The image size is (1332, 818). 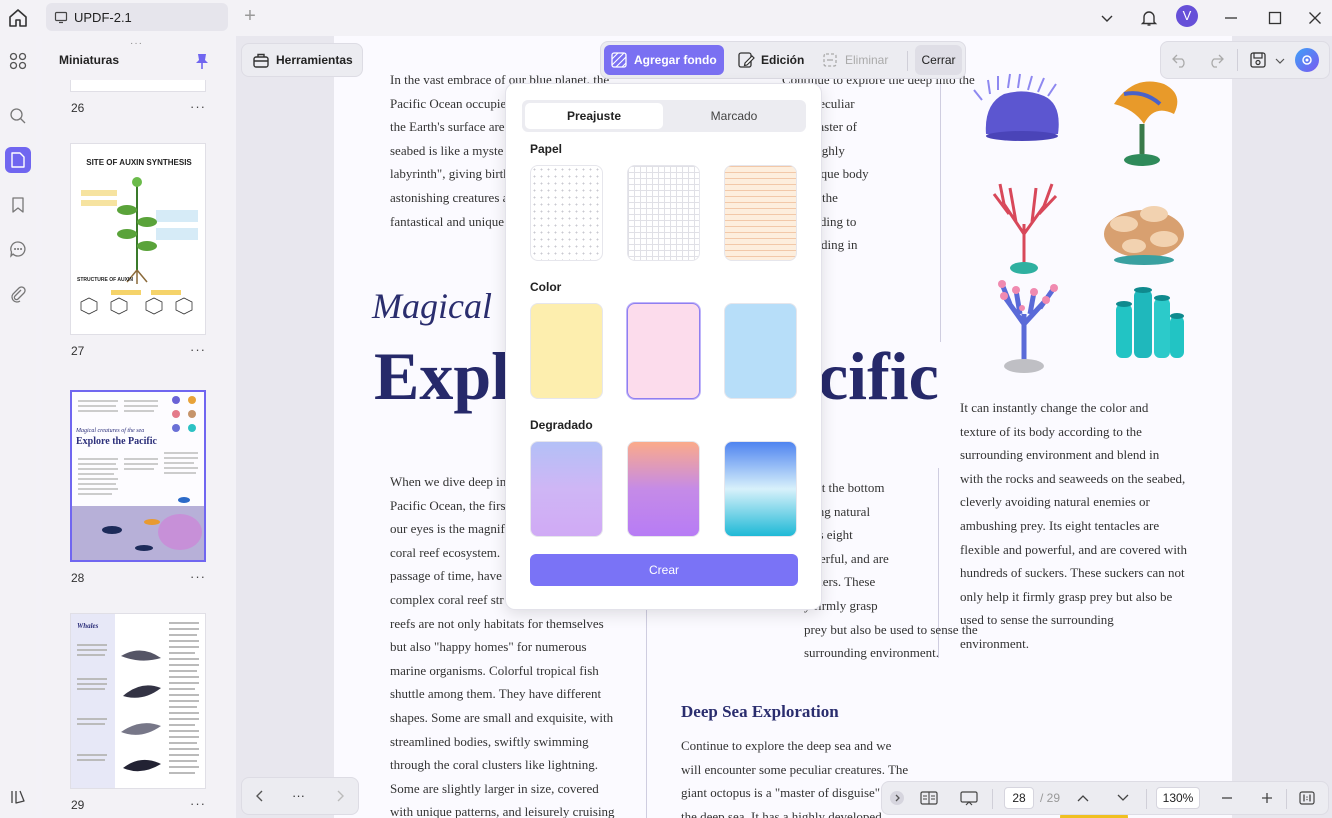 I want to click on paper-dots-swatch, so click(x=566, y=213).